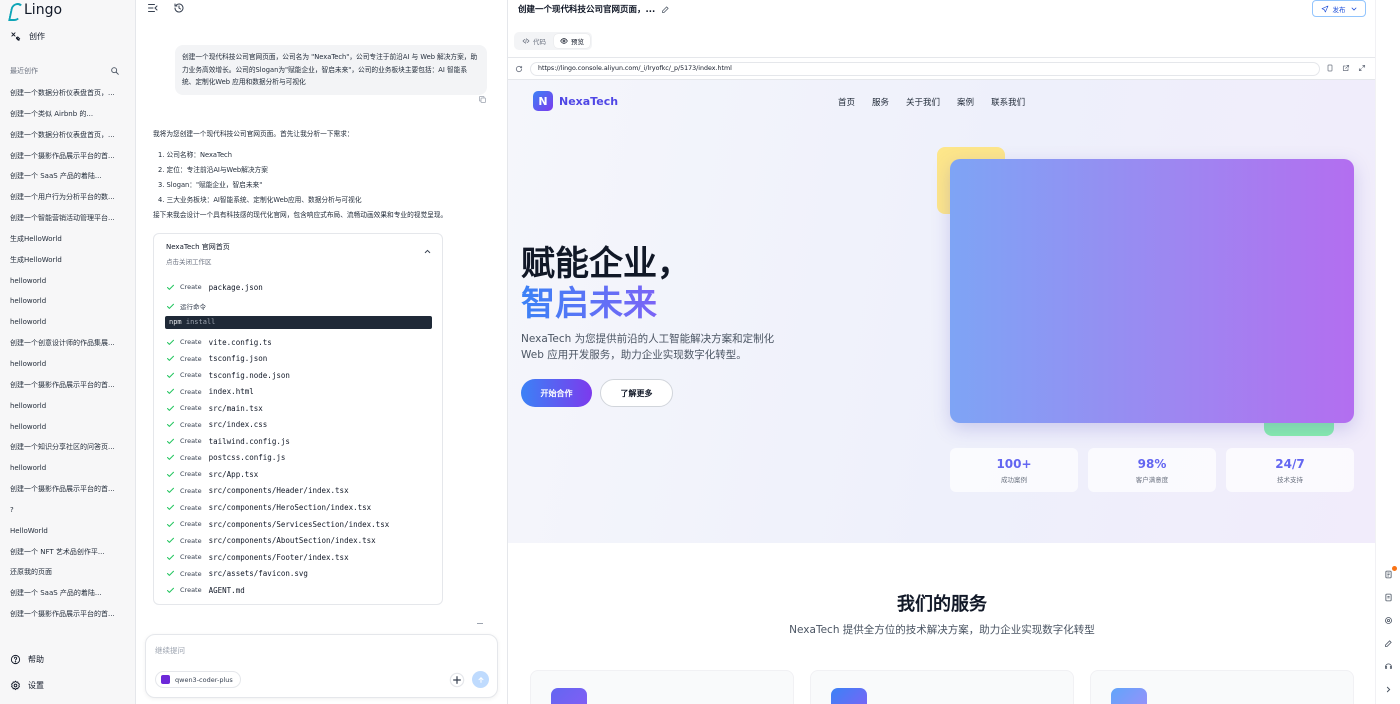 This screenshot has height=704, width=1400. Describe the element at coordinates (1388, 643) in the screenshot. I see `pencil-icon` at that location.